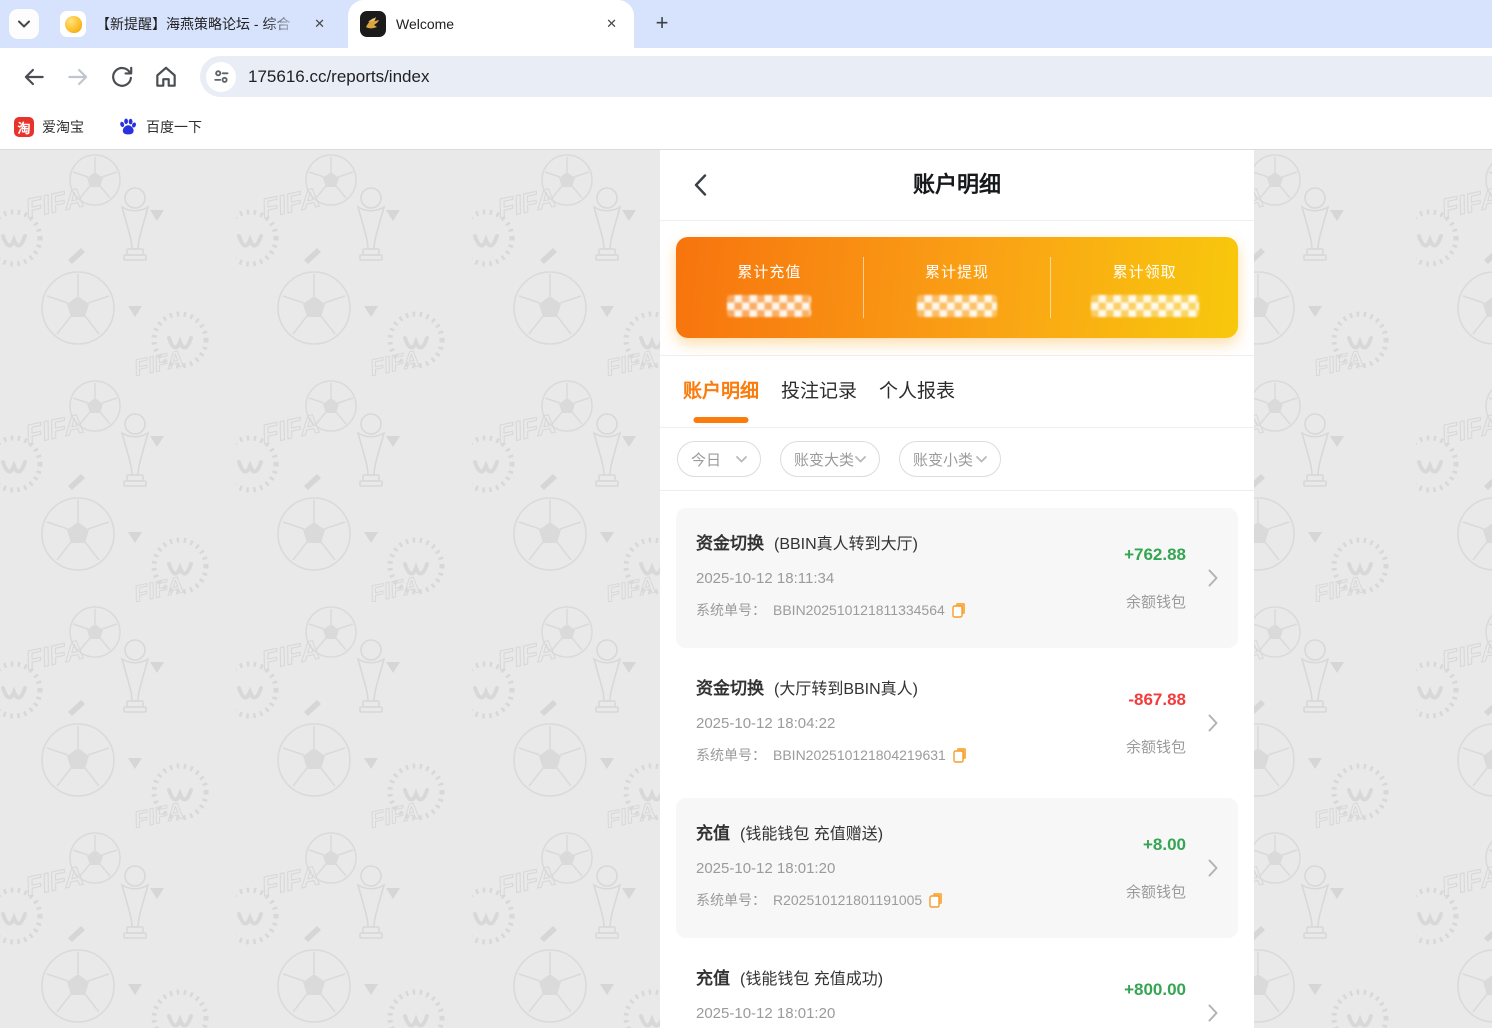 The width and height of the screenshot is (1492, 1028). What do you see at coordinates (943, 460) in the screenshot?
I see `filter-minor-type-label: 账变小类` at bounding box center [943, 460].